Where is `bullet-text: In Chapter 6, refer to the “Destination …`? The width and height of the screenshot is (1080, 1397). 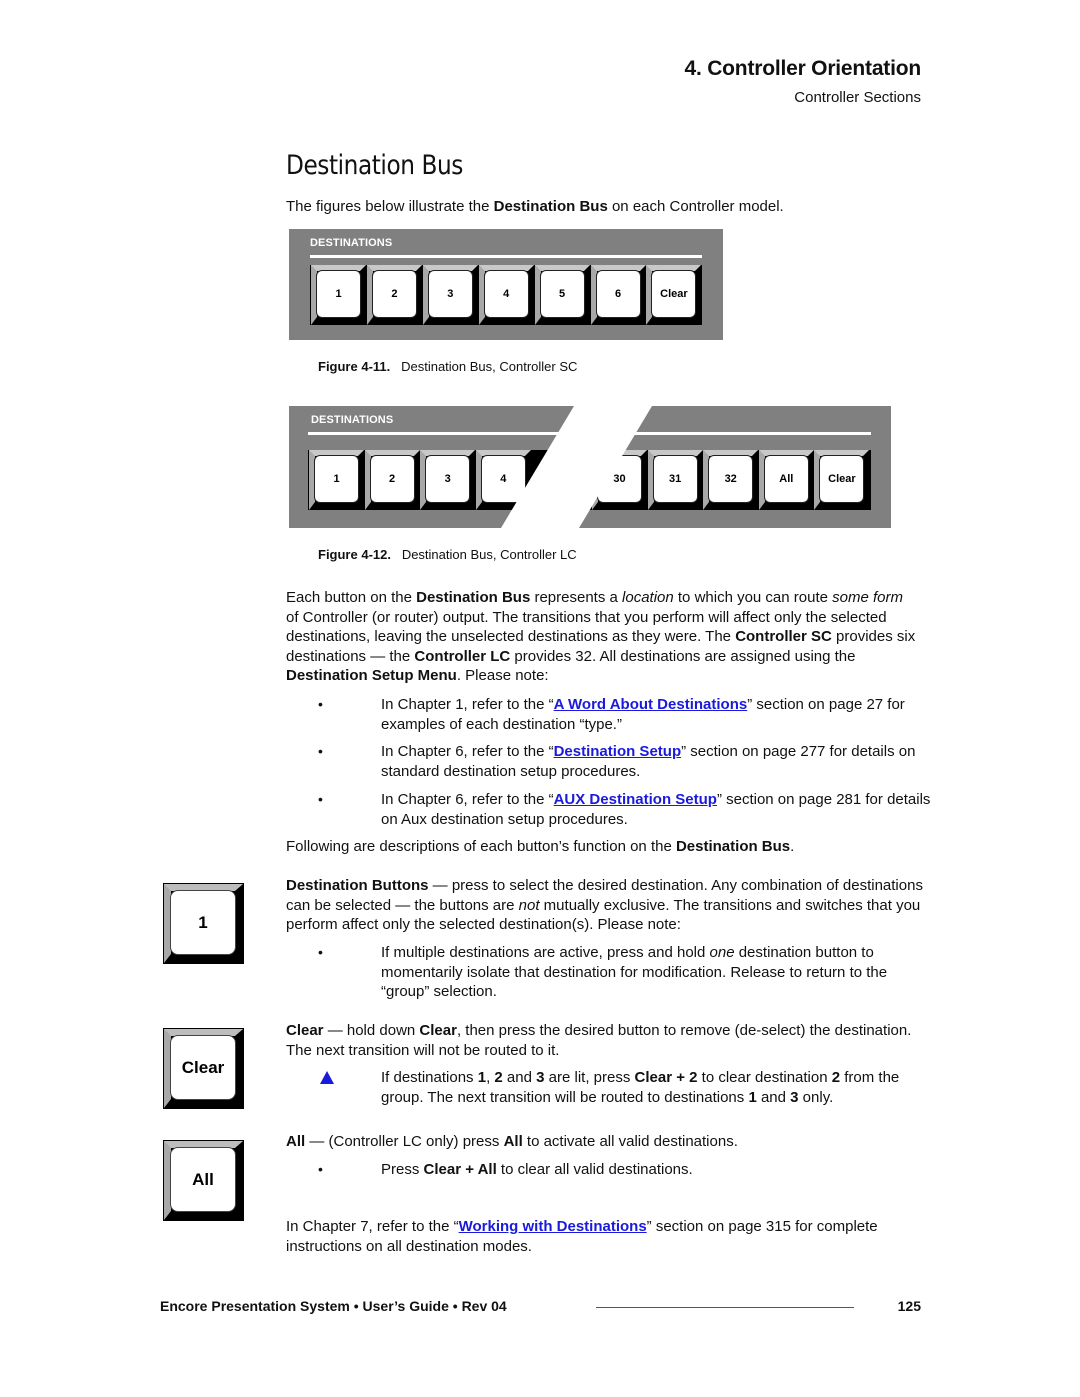
bullet-text: In Chapter 6, refer to the “Destination … is located at coordinates (666, 761).